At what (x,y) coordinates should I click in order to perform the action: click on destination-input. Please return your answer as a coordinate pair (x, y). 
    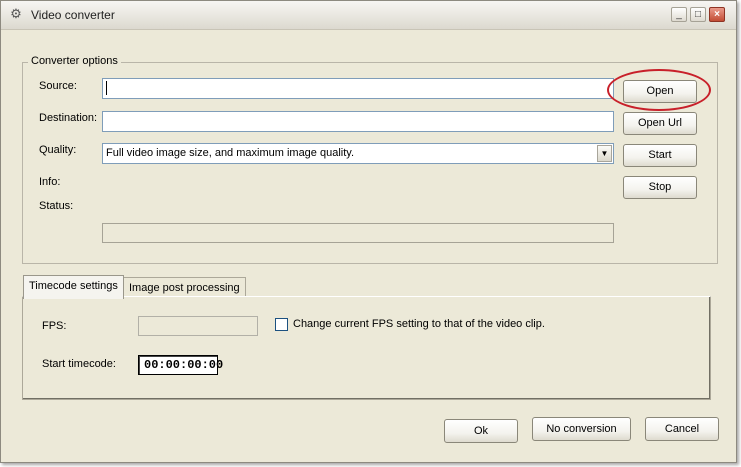
    Looking at the image, I should click on (358, 121).